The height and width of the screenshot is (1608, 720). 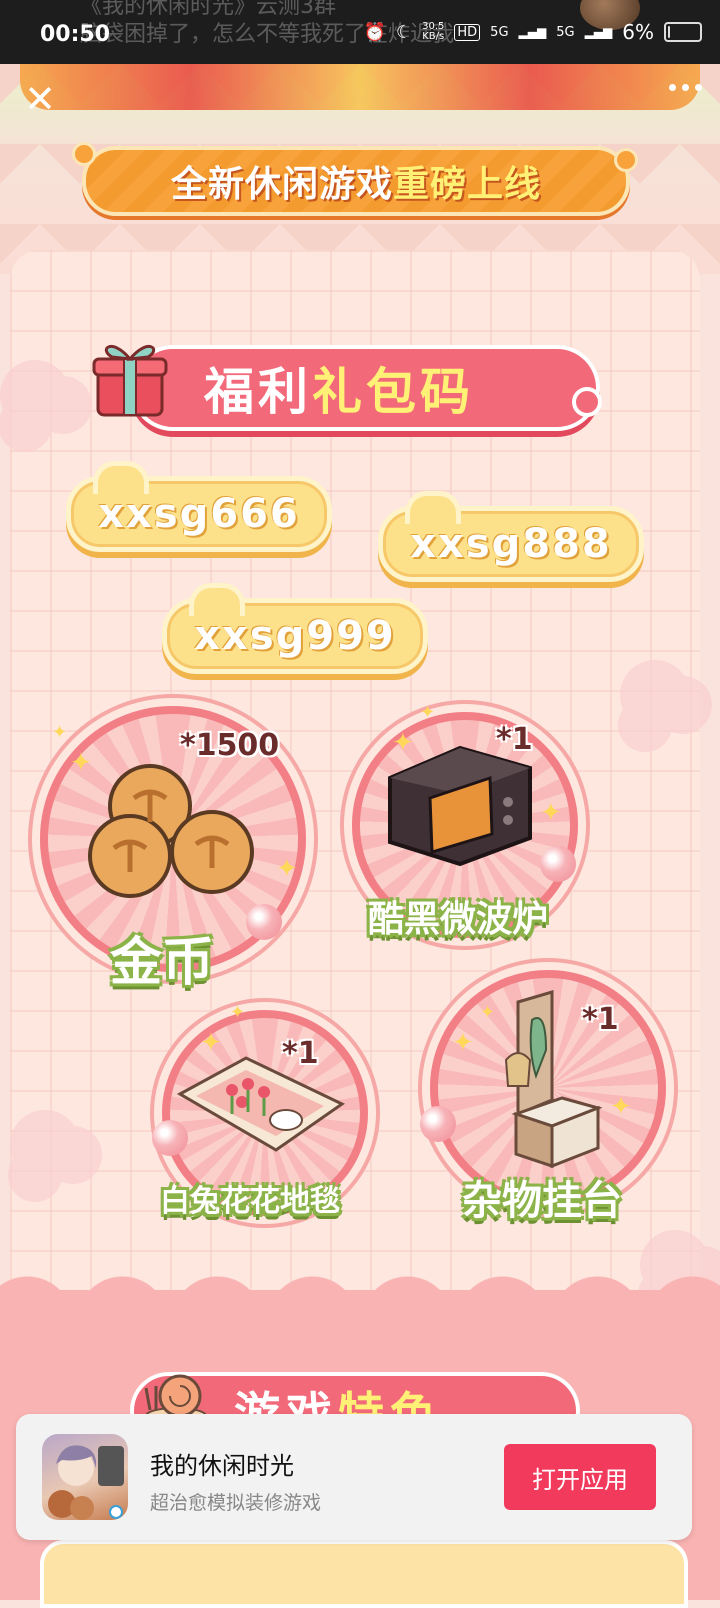 What do you see at coordinates (258, 392) in the screenshot?
I see `gift-title-part-1: 福利` at bounding box center [258, 392].